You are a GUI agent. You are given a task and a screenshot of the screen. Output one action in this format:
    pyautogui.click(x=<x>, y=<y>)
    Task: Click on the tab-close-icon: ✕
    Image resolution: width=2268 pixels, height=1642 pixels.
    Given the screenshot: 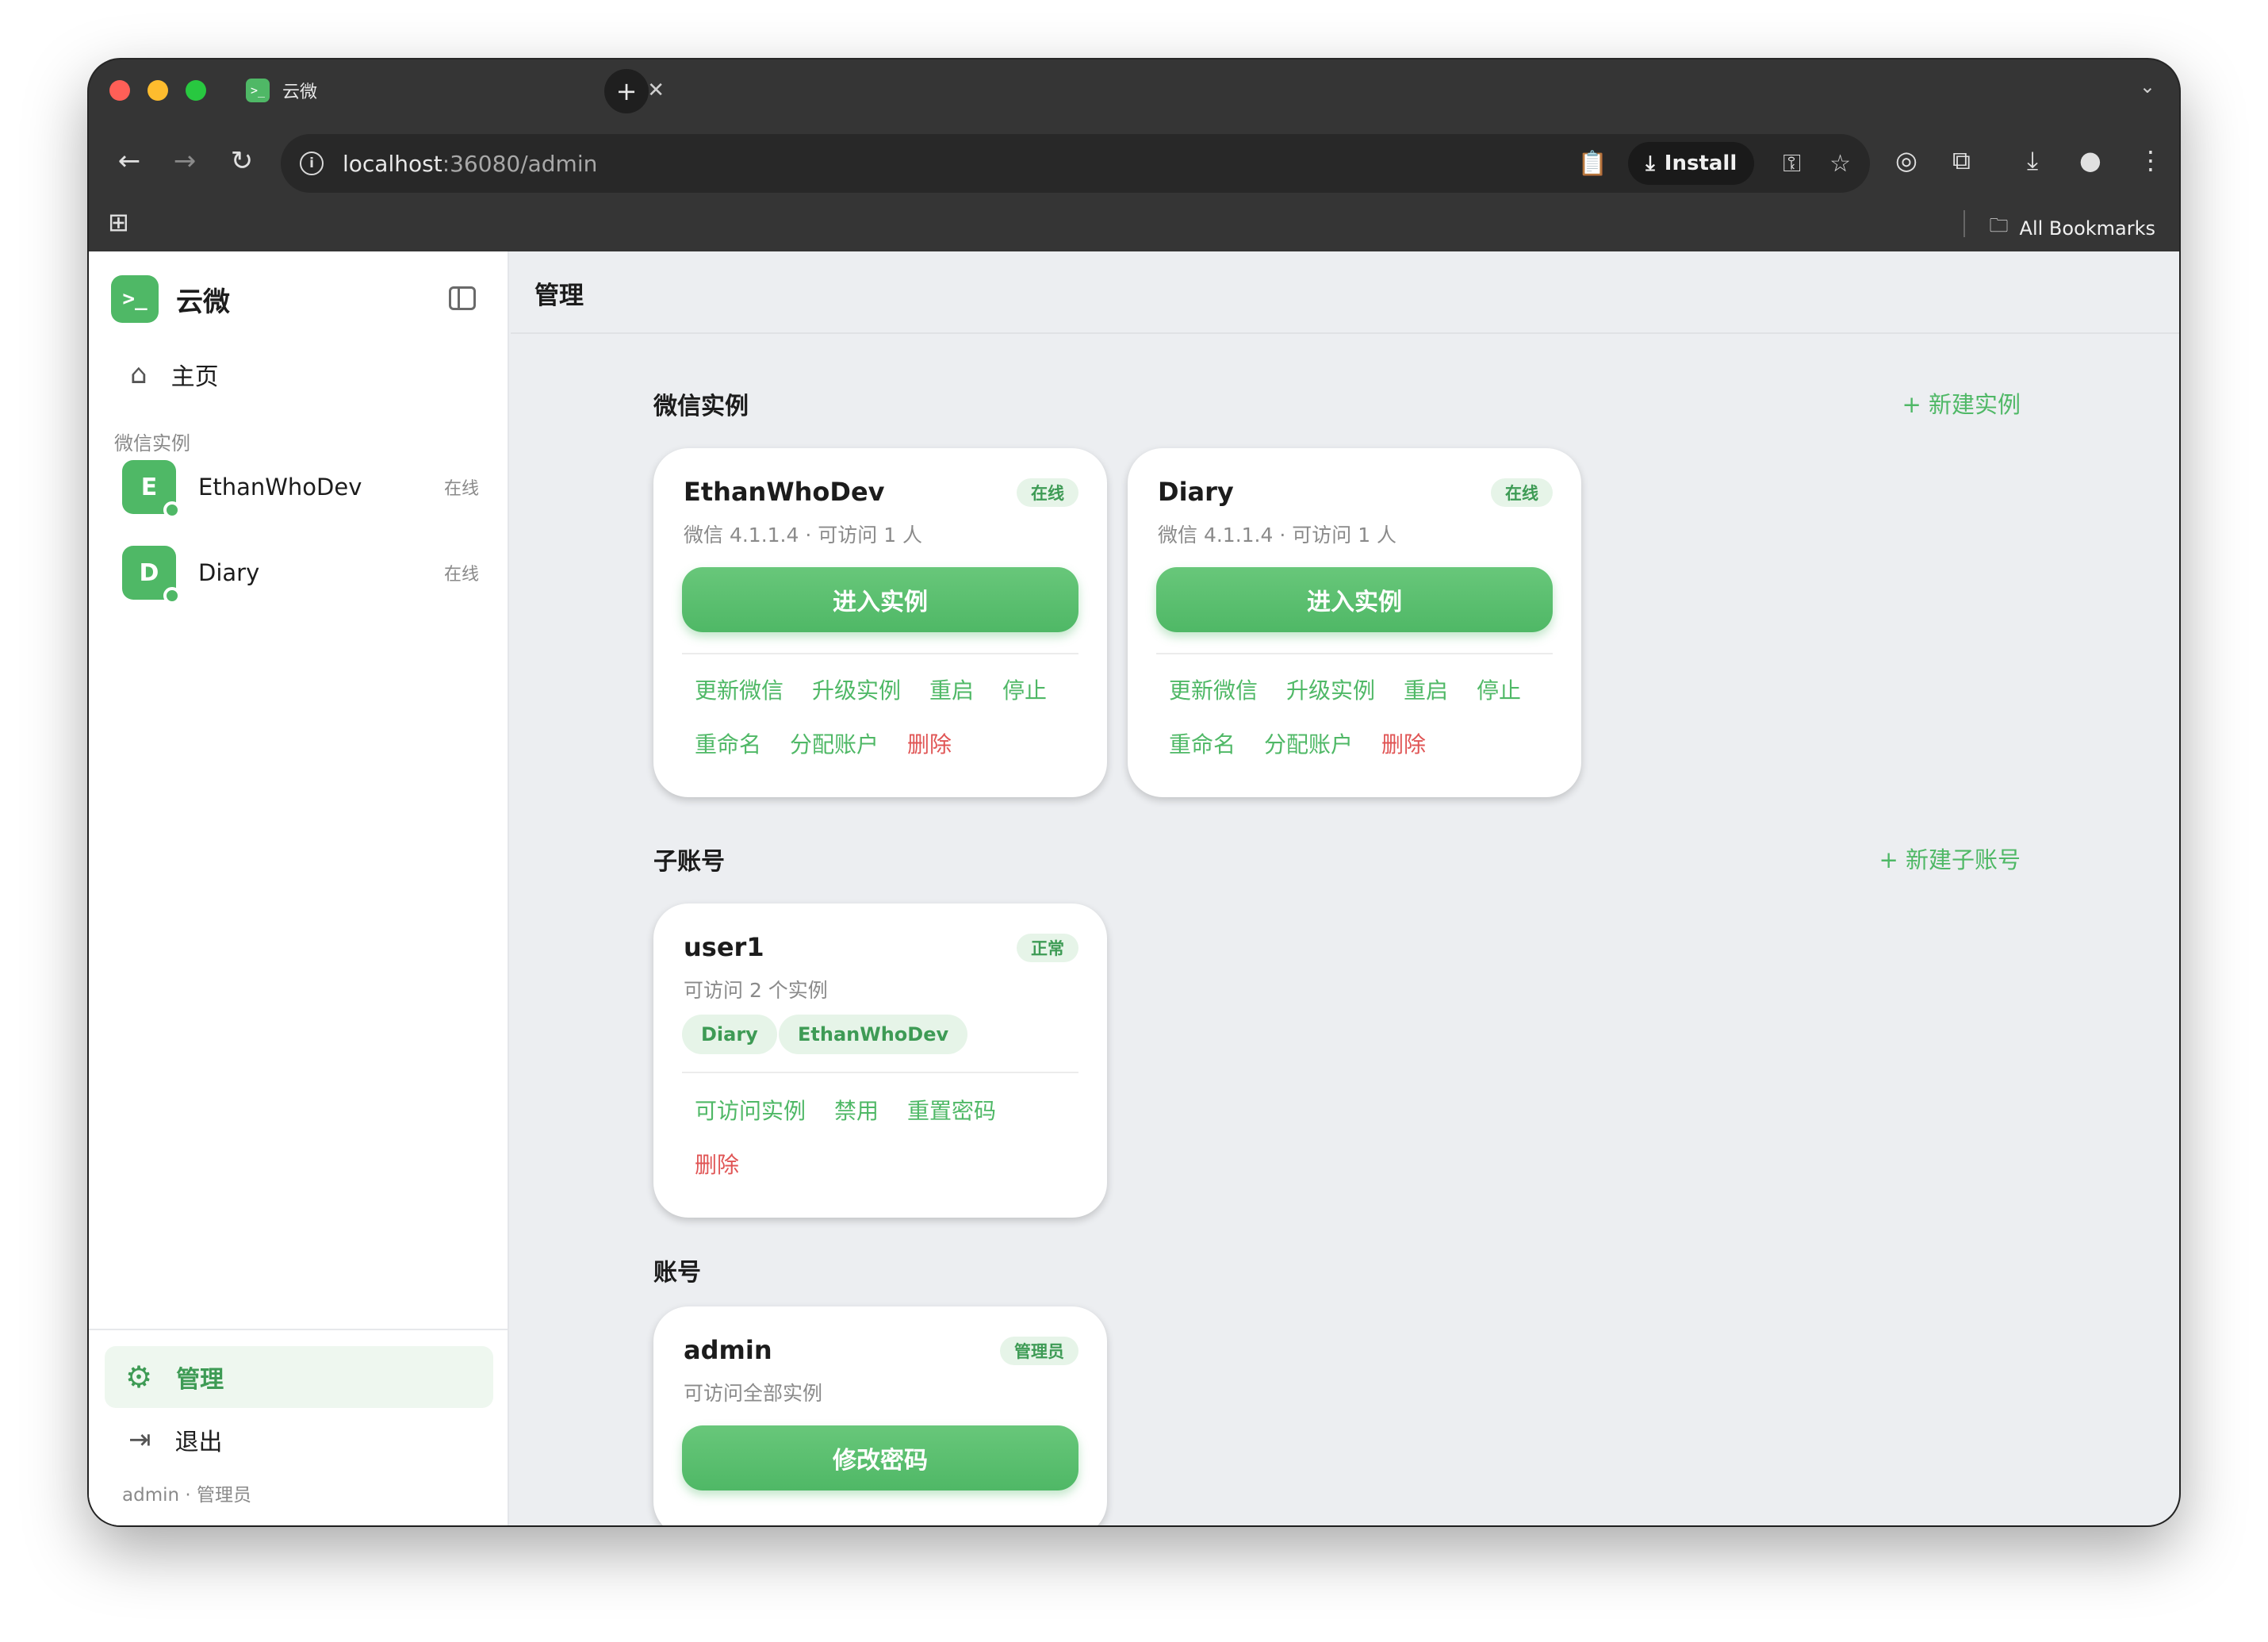 What is the action you would take?
    pyautogui.click(x=656, y=90)
    